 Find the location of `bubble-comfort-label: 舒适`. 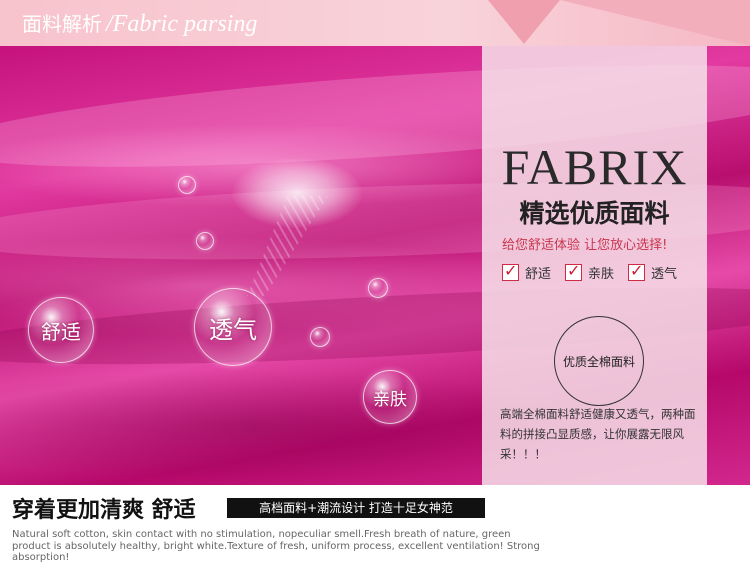

bubble-comfort-label: 舒适 is located at coordinates (61, 331).